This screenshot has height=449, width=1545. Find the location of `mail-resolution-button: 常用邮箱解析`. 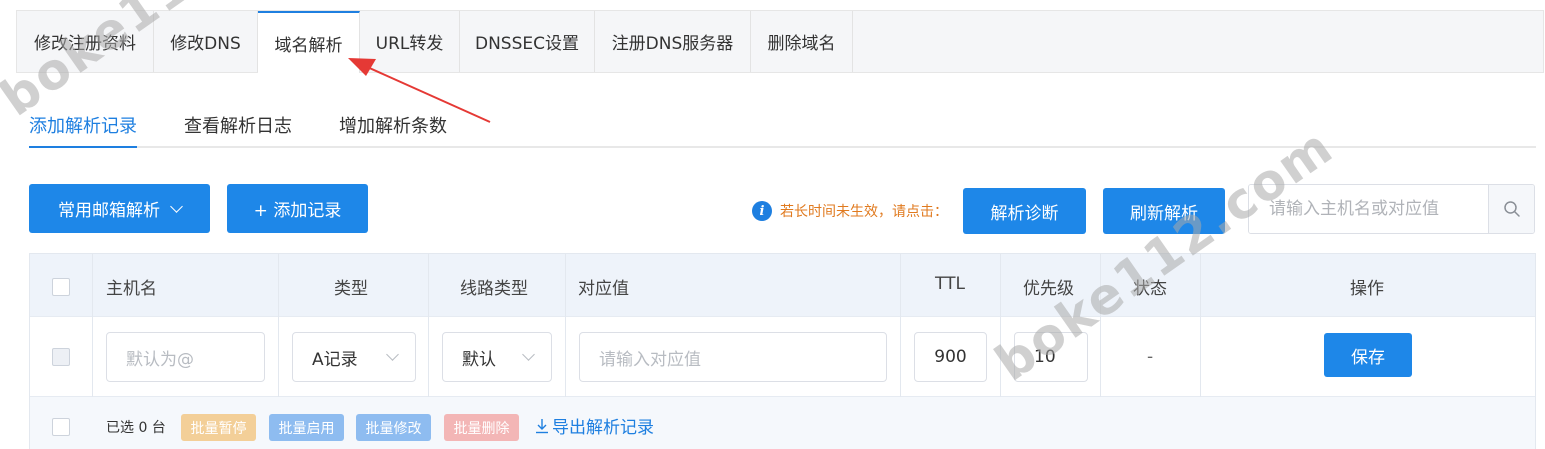

mail-resolution-button: 常用邮箱解析 is located at coordinates (119, 208).